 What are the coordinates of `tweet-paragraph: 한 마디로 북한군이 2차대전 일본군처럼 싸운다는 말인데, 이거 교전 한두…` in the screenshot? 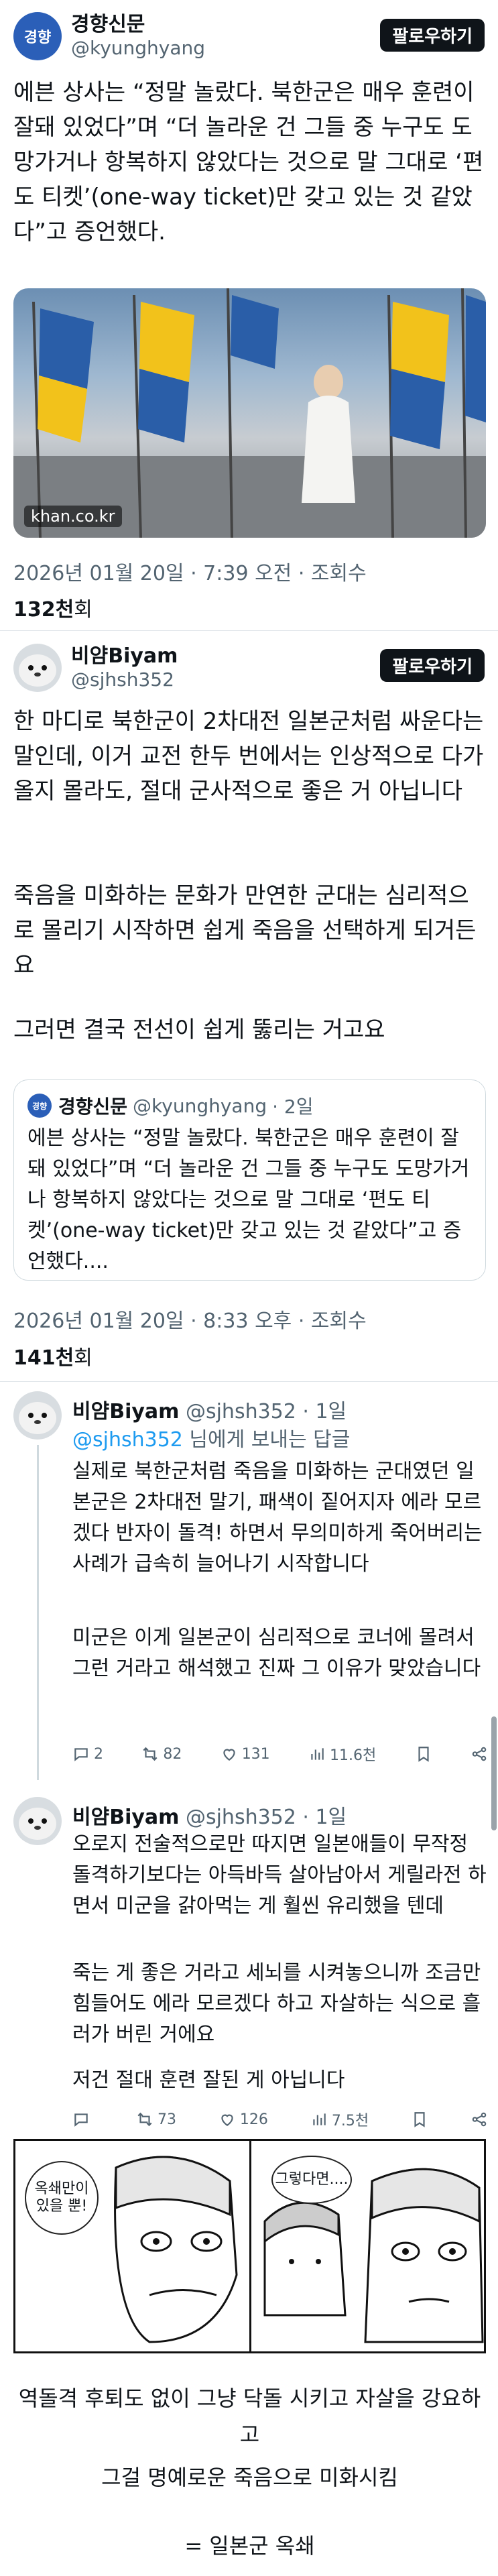 It's located at (248, 756).